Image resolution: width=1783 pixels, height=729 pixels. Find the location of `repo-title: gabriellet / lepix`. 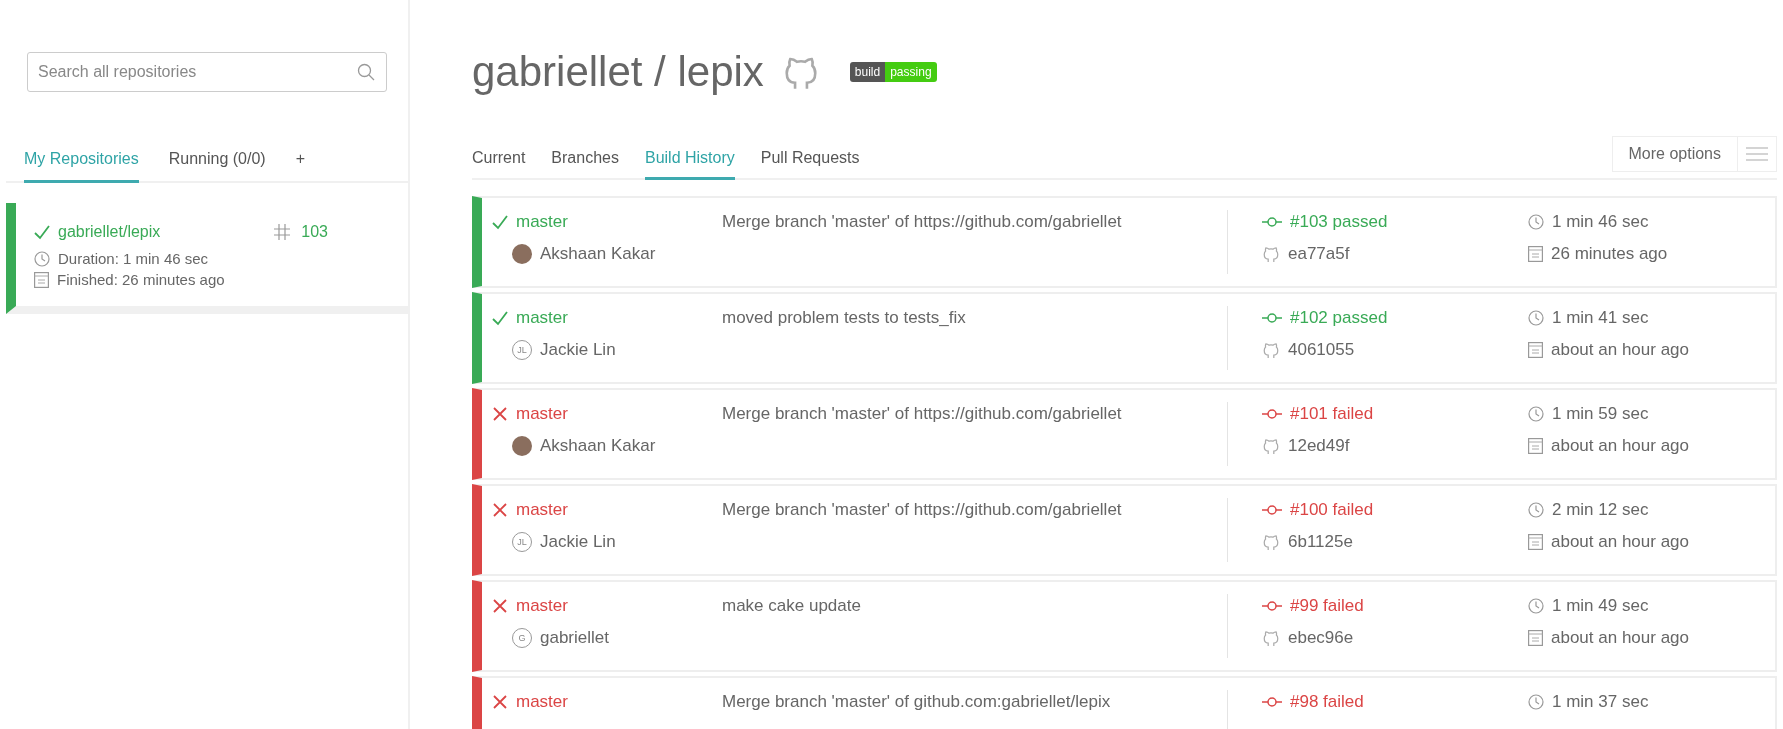

repo-title: gabriellet / lepix is located at coordinates (618, 72).